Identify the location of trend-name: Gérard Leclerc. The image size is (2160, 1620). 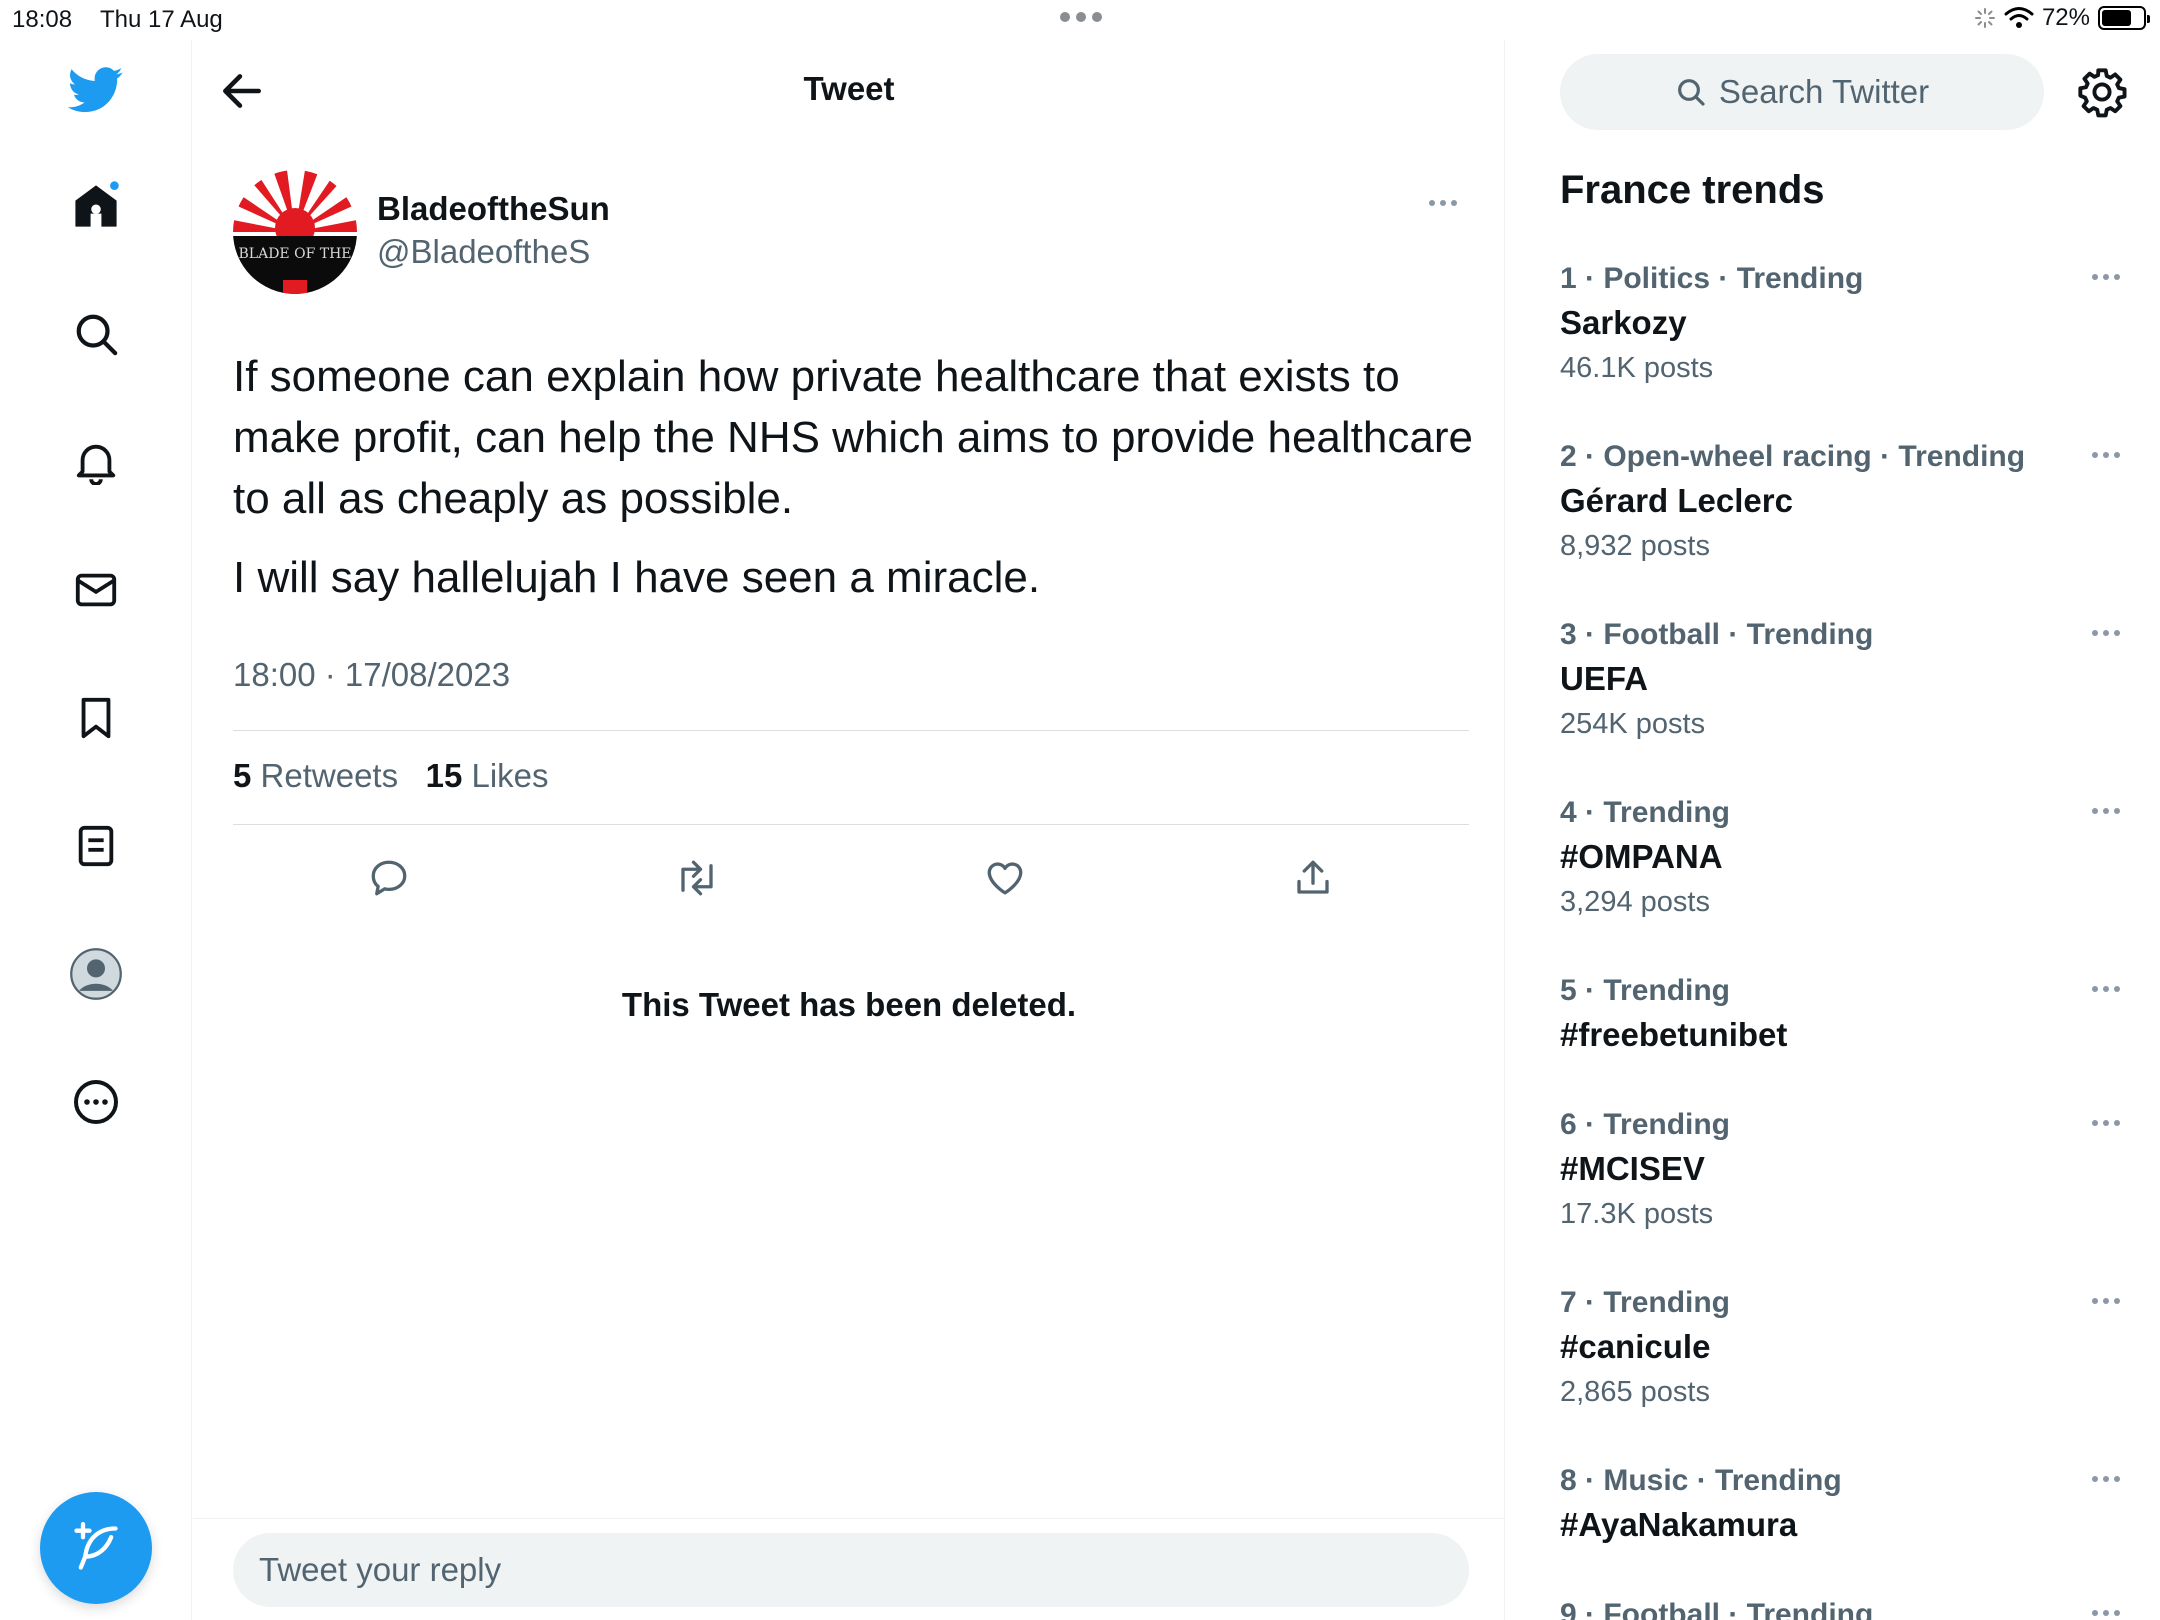
(1676, 500).